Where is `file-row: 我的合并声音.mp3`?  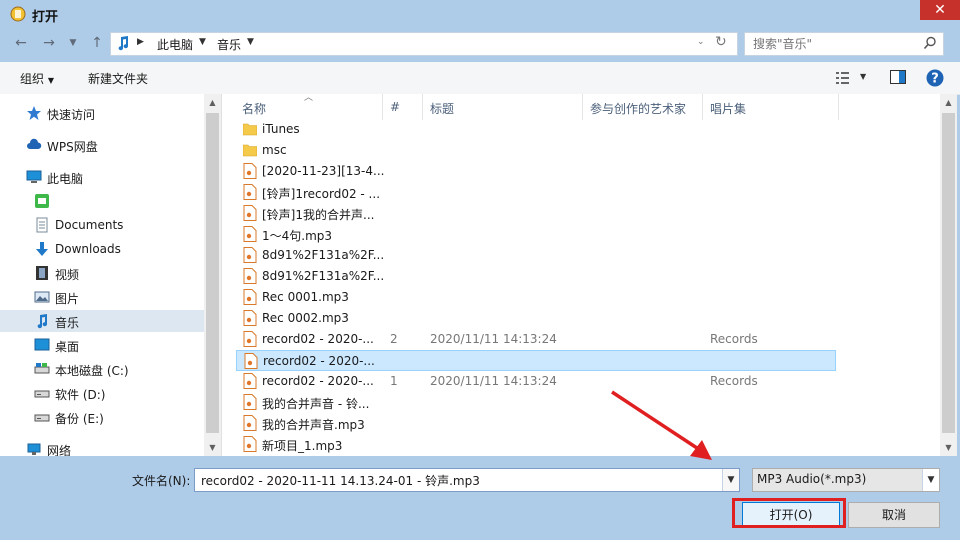
file-row: 我的合并声音.mp3 is located at coordinates (536, 423).